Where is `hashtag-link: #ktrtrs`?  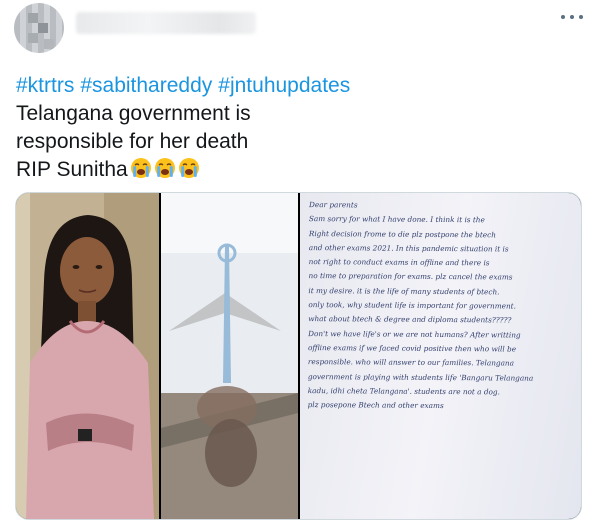
hashtag-link: #ktrtrs is located at coordinates (45, 85).